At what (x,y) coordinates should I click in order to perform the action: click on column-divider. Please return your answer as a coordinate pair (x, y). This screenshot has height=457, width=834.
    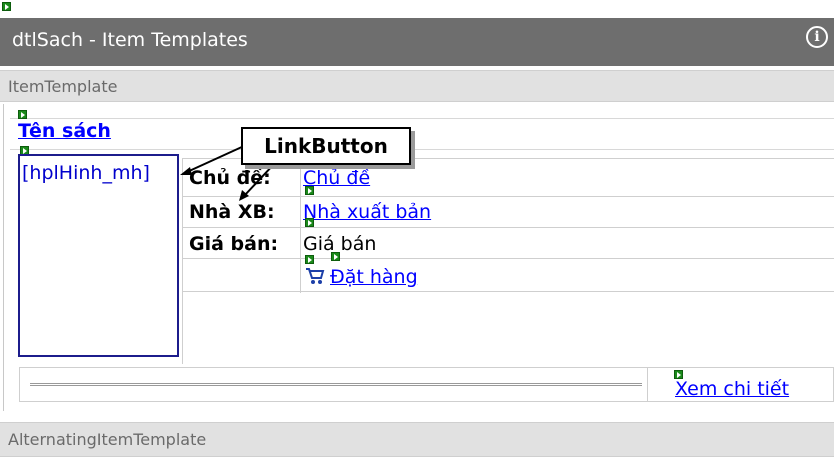
    Looking at the image, I should click on (647, 384).